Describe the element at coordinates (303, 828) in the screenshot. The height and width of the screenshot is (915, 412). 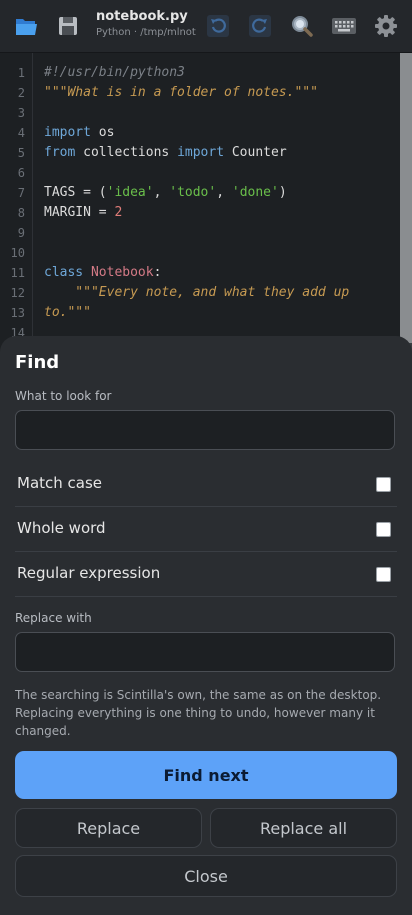
I see `replace-all-button: Replace all` at that location.